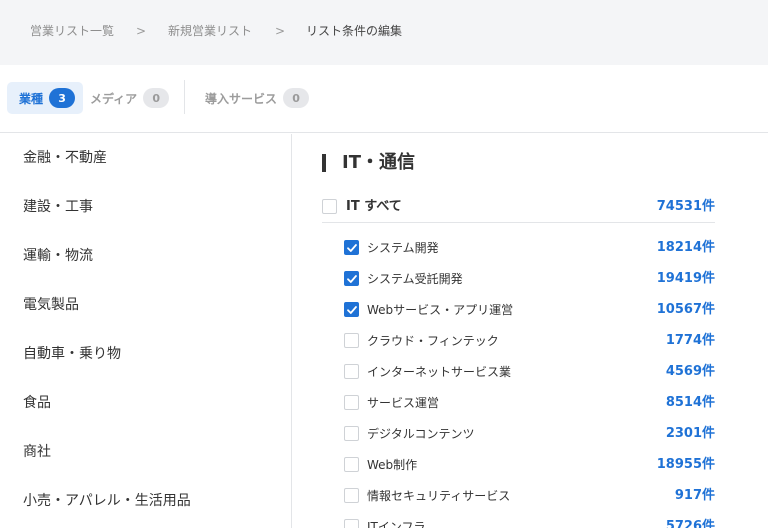 The image size is (768, 528). I want to click on subcategory-count: 2301件, so click(690, 433).